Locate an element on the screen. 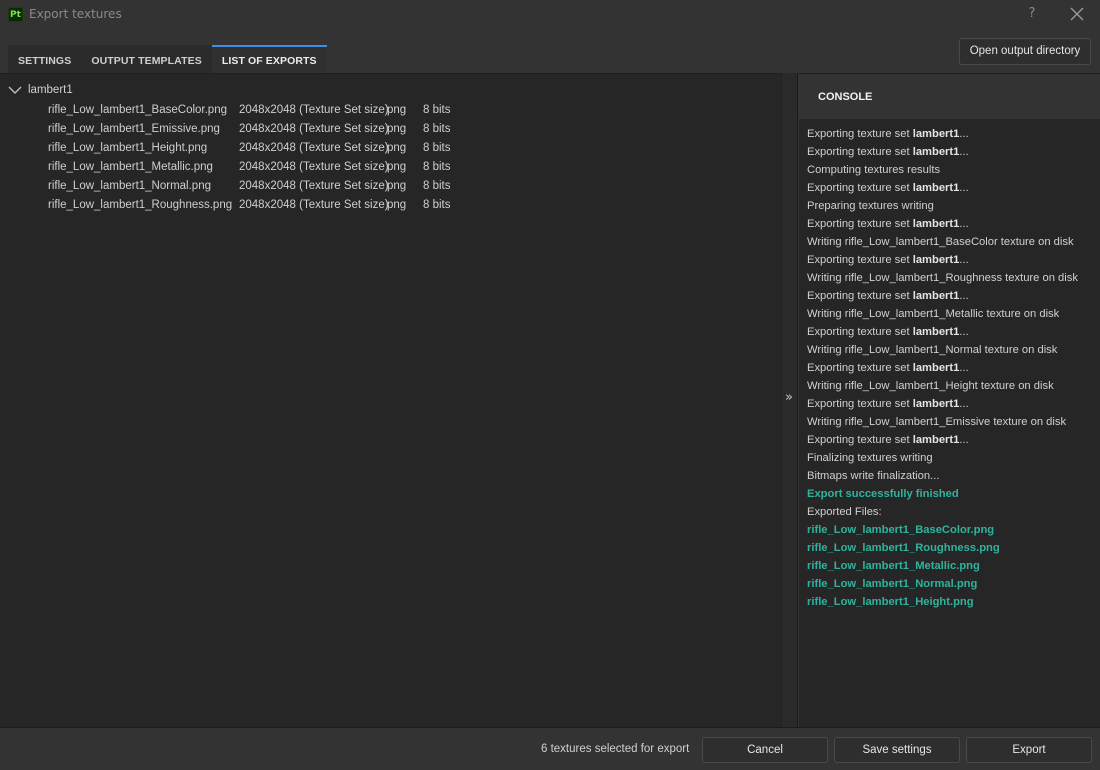  panel-splitter: » is located at coordinates (789, 400).